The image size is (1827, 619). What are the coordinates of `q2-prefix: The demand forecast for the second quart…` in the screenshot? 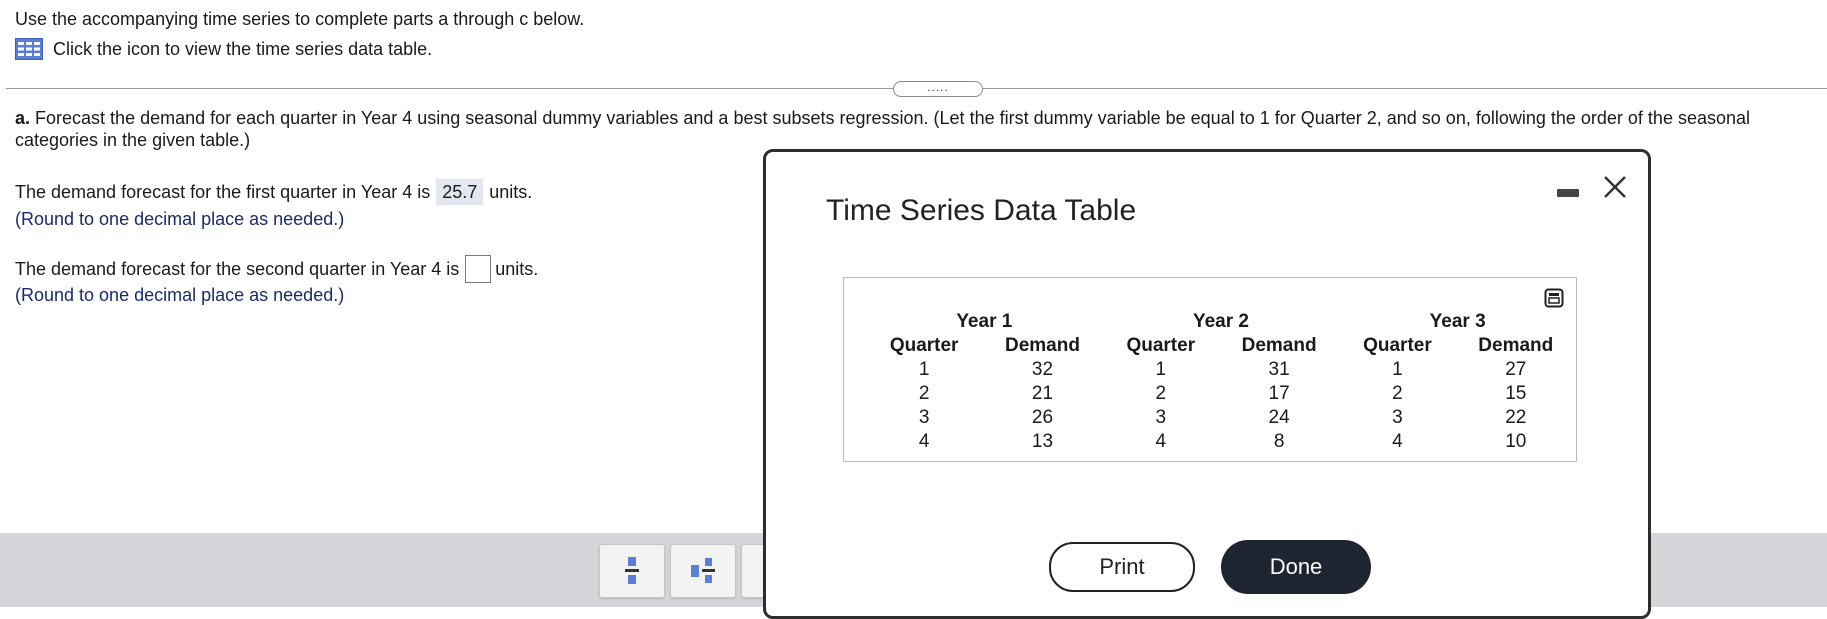 It's located at (237, 269).